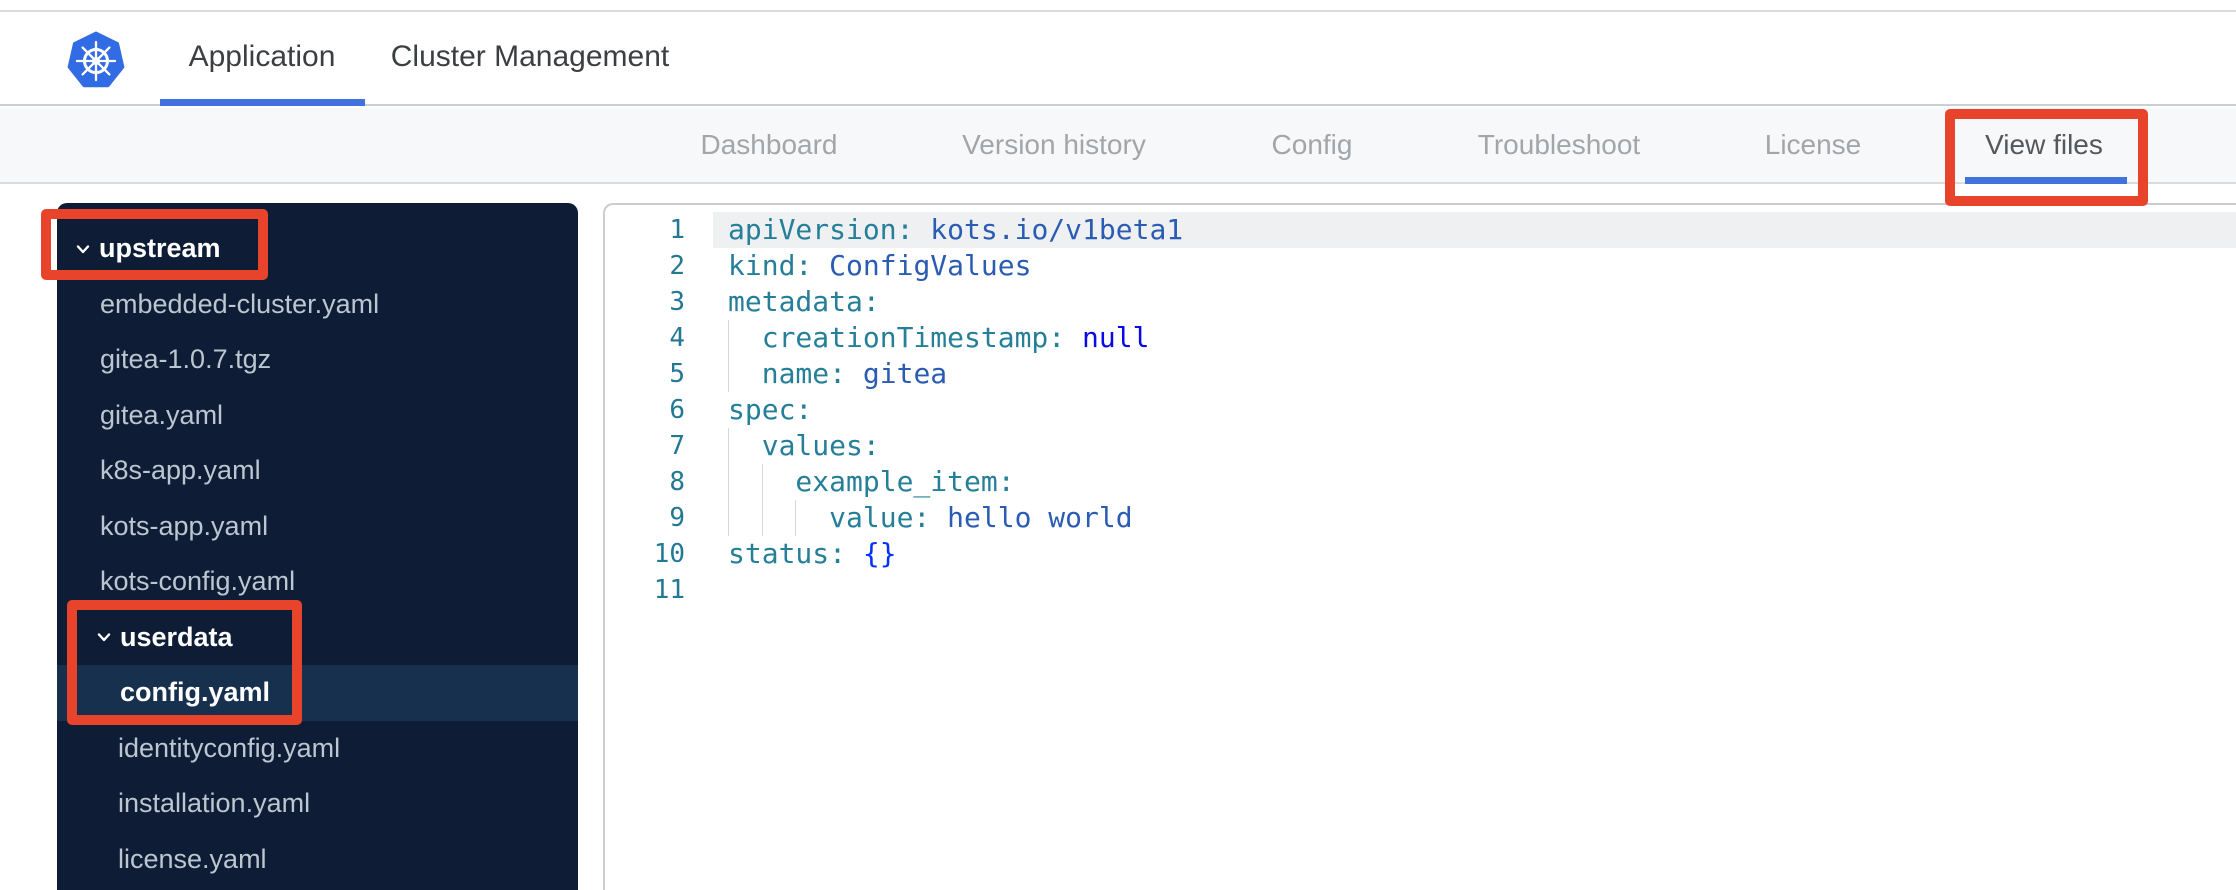 The width and height of the screenshot is (2236, 890). I want to click on line-number: 11, so click(669, 590).